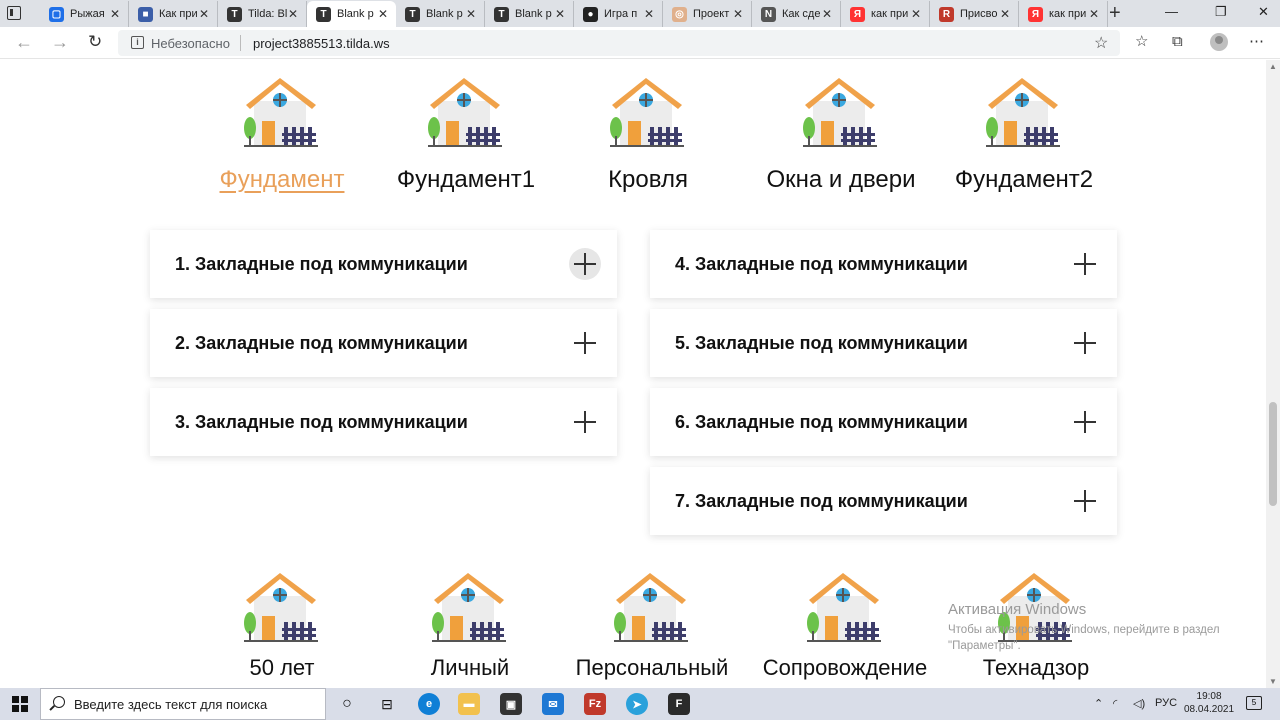  Describe the element at coordinates (1115, 13) in the screenshot. I see `new-tab-icon: +` at that location.